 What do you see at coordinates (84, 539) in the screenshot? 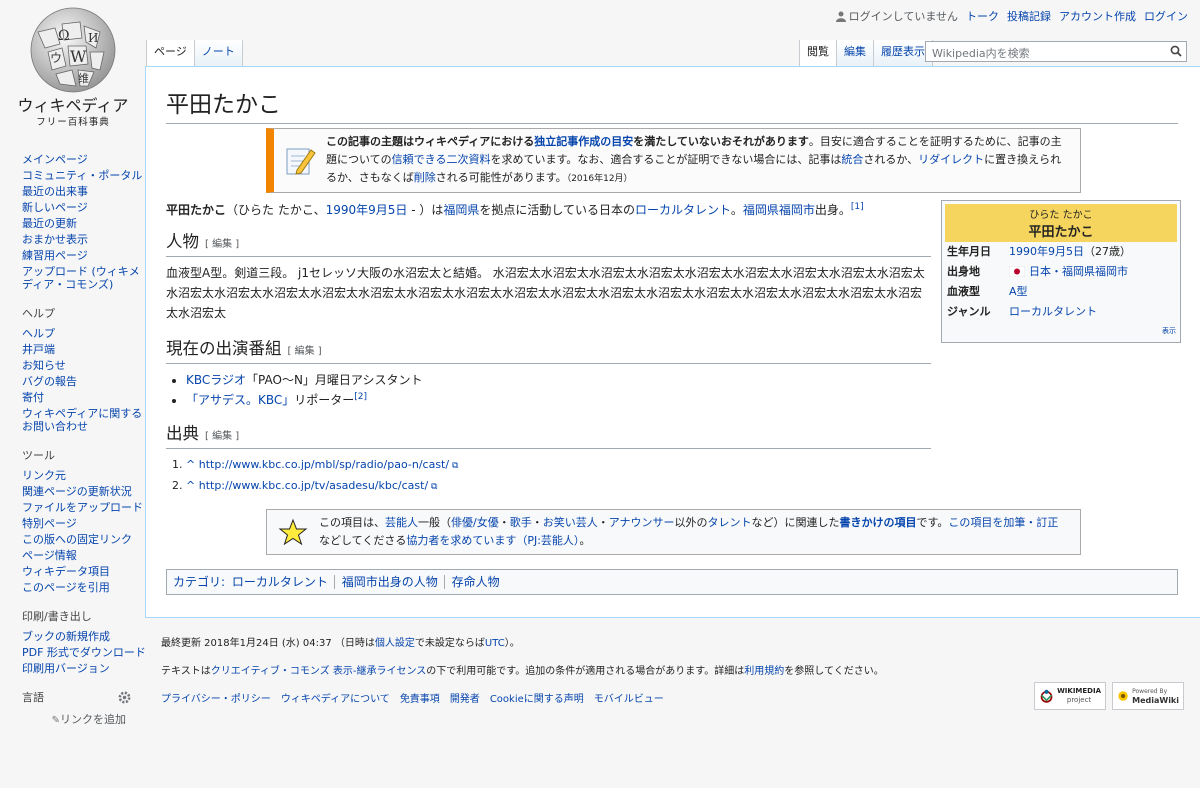
I see `sidebar-item-permalink: この版への固定リンク` at bounding box center [84, 539].